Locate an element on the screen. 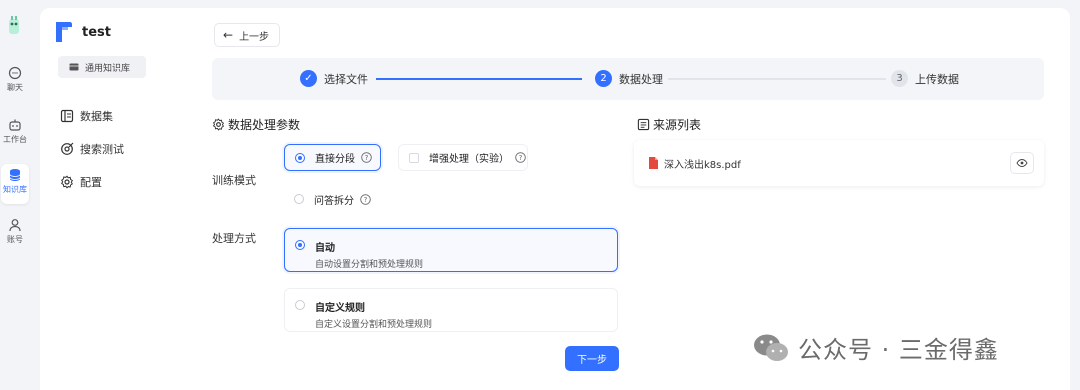 The width and height of the screenshot is (1080, 390). rail-item-label: 工作台 is located at coordinates (15, 139).